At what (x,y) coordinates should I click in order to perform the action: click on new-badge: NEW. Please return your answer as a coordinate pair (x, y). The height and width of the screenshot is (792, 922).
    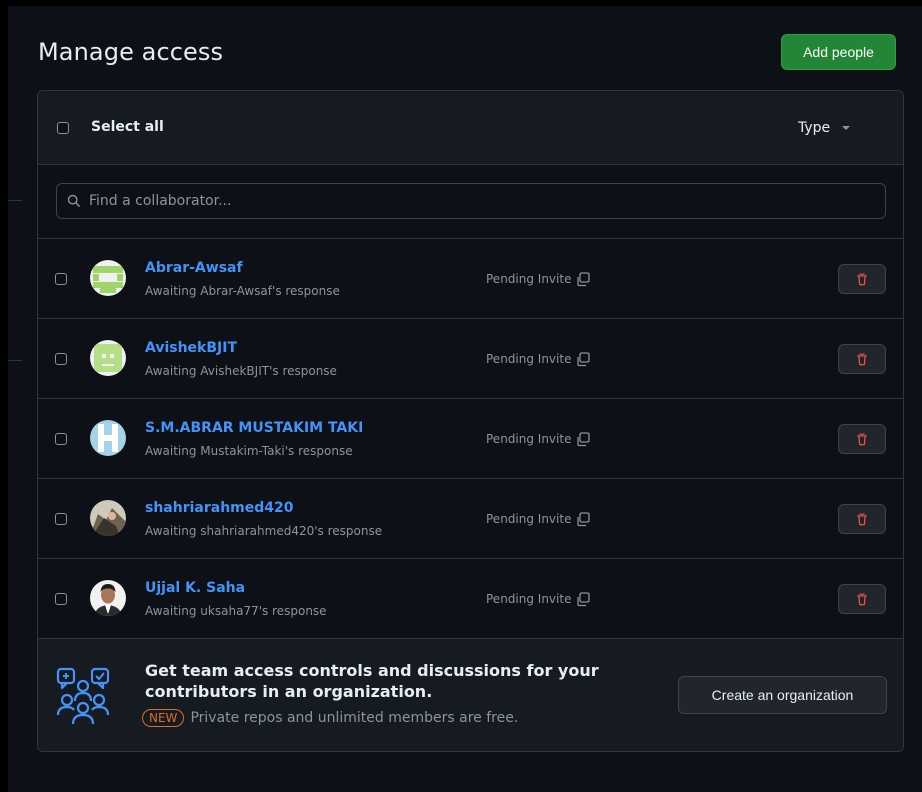
    Looking at the image, I should click on (163, 718).